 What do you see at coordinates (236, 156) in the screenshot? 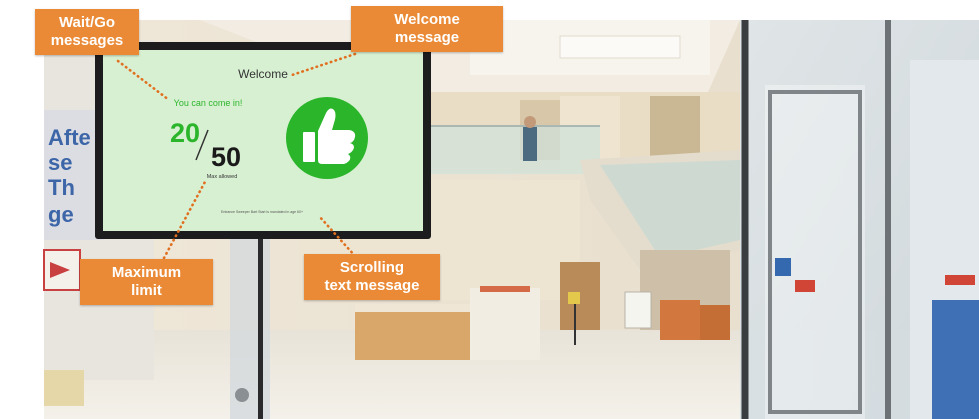
I see `callout-leaders` at bounding box center [236, 156].